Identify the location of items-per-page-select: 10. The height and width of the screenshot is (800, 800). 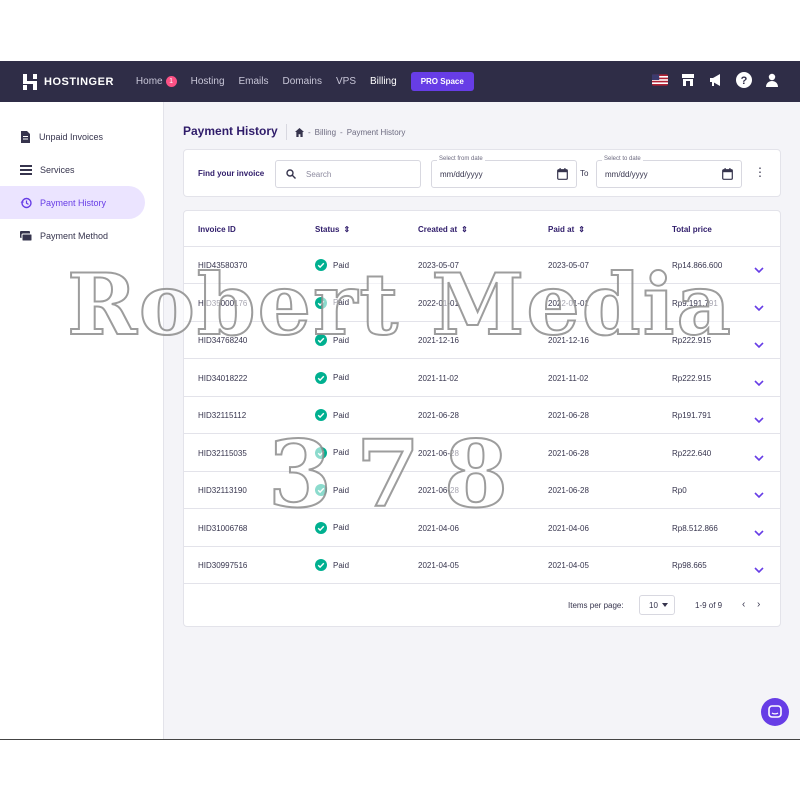
(657, 605).